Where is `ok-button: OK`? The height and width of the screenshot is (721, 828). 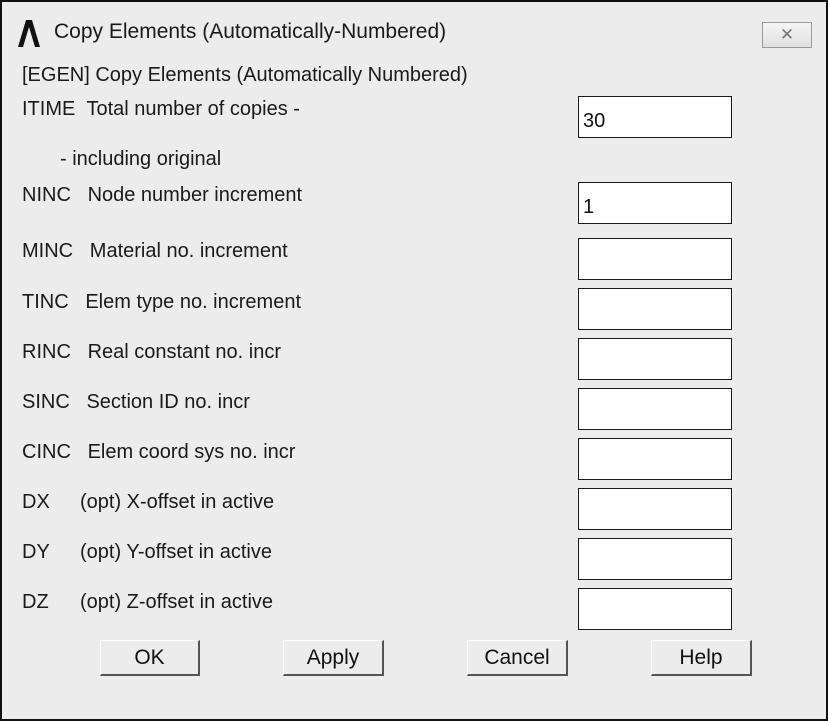 ok-button: OK is located at coordinates (150, 658).